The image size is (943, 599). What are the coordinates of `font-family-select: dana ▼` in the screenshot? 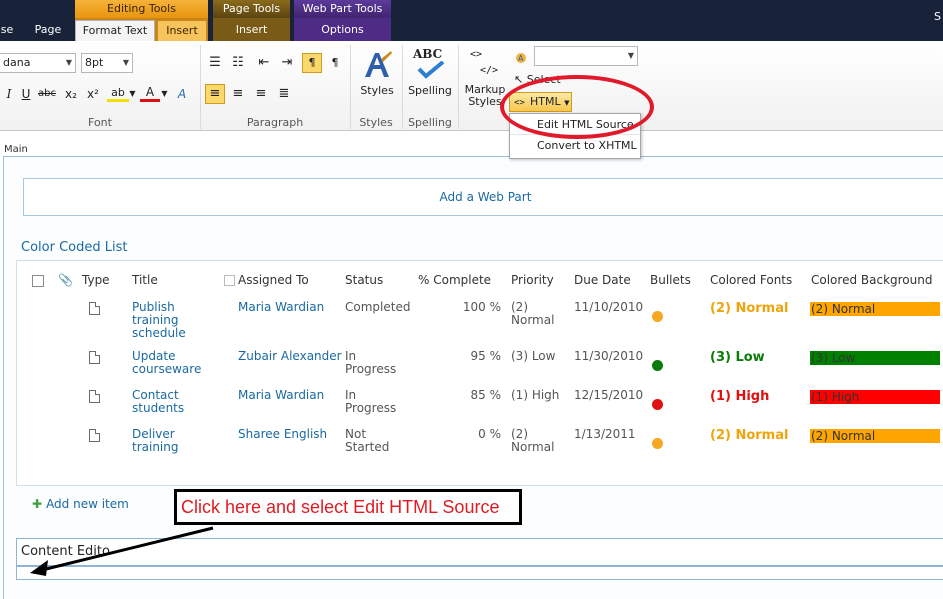 It's located at (38, 63).